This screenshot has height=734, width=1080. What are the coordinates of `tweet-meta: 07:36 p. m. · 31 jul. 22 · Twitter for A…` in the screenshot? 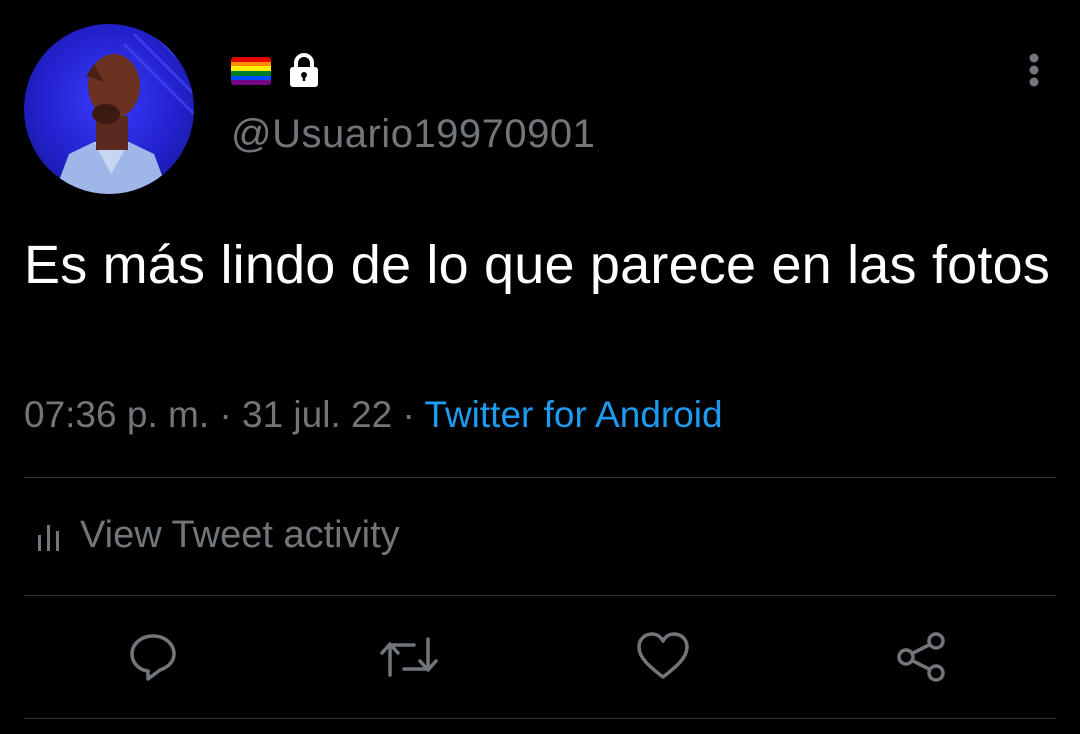 It's located at (373, 415).